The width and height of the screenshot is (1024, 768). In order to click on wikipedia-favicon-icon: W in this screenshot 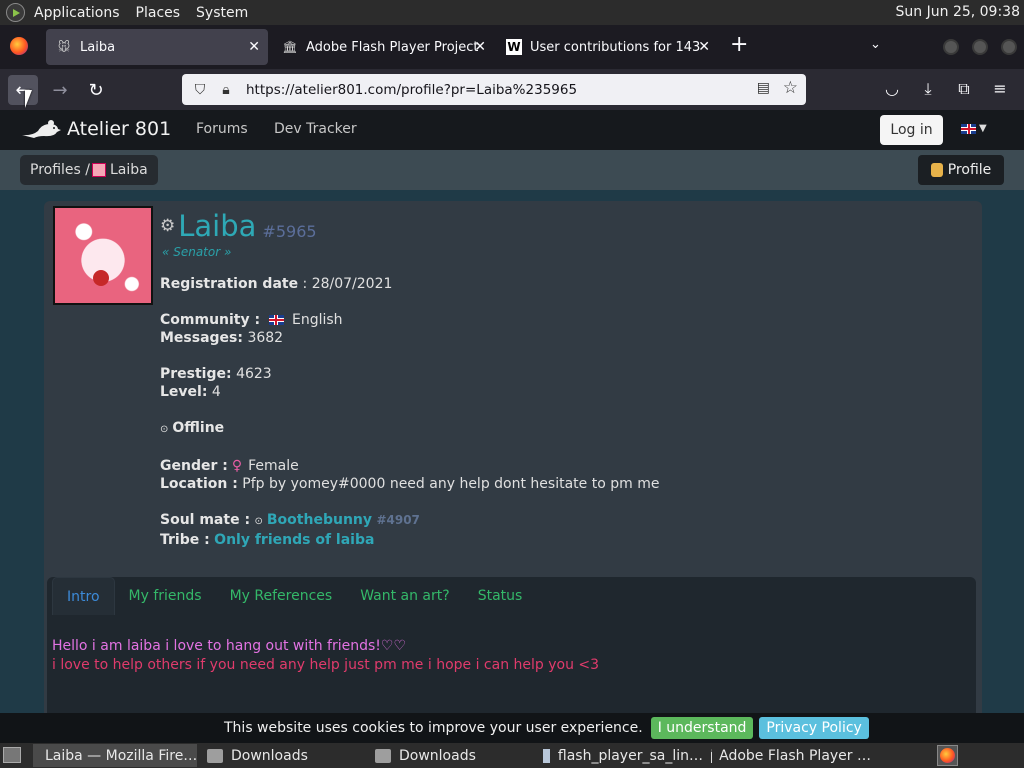, I will do `click(514, 47)`.